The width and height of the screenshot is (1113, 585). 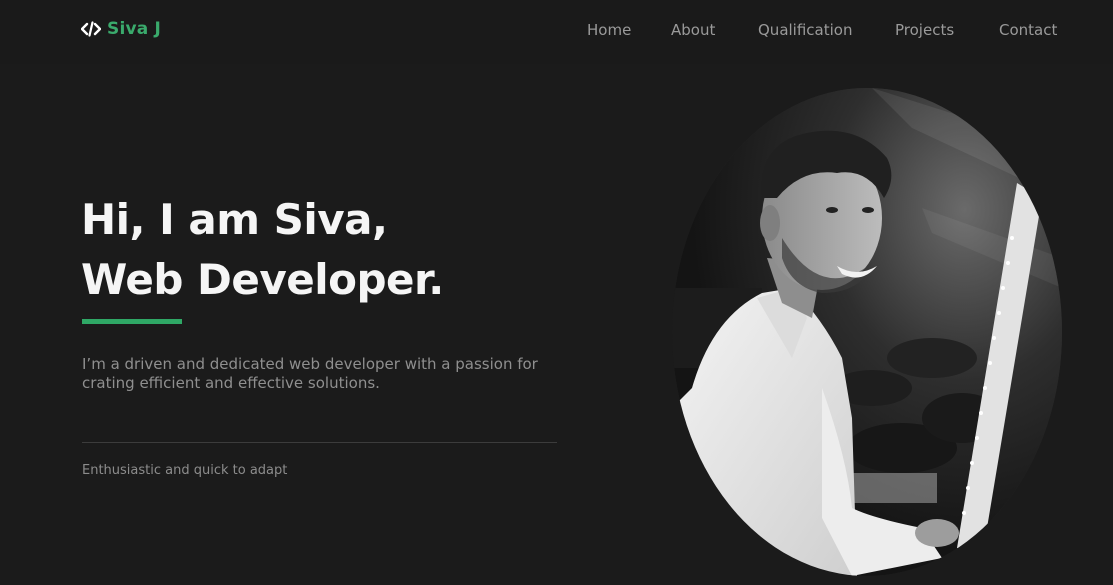 I want to click on nav-link-home: Home, so click(x=609, y=30).